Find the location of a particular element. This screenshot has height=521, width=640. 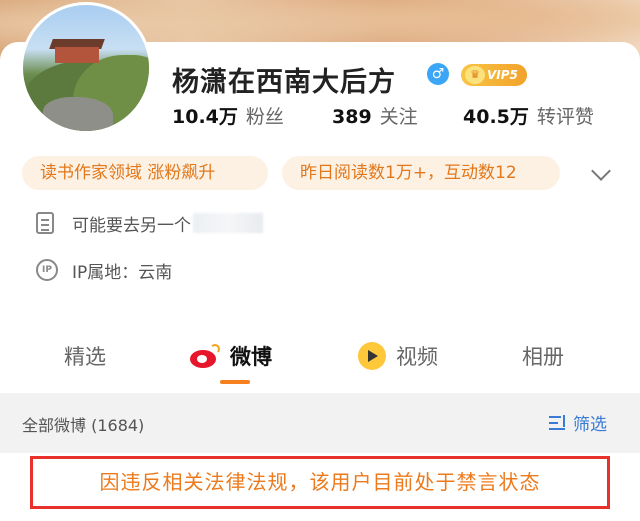

ip-row: IP IP属地：云南 is located at coordinates (104, 270).